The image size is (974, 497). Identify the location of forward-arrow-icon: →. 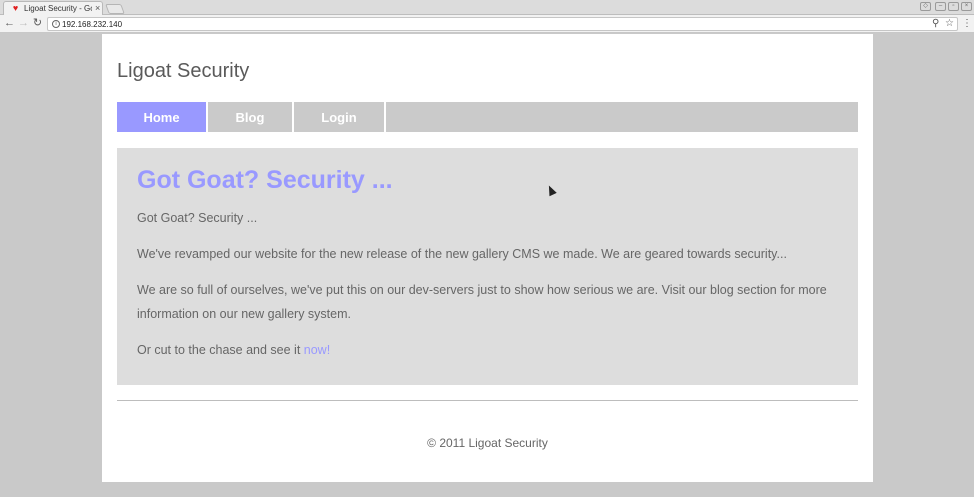
(23, 23).